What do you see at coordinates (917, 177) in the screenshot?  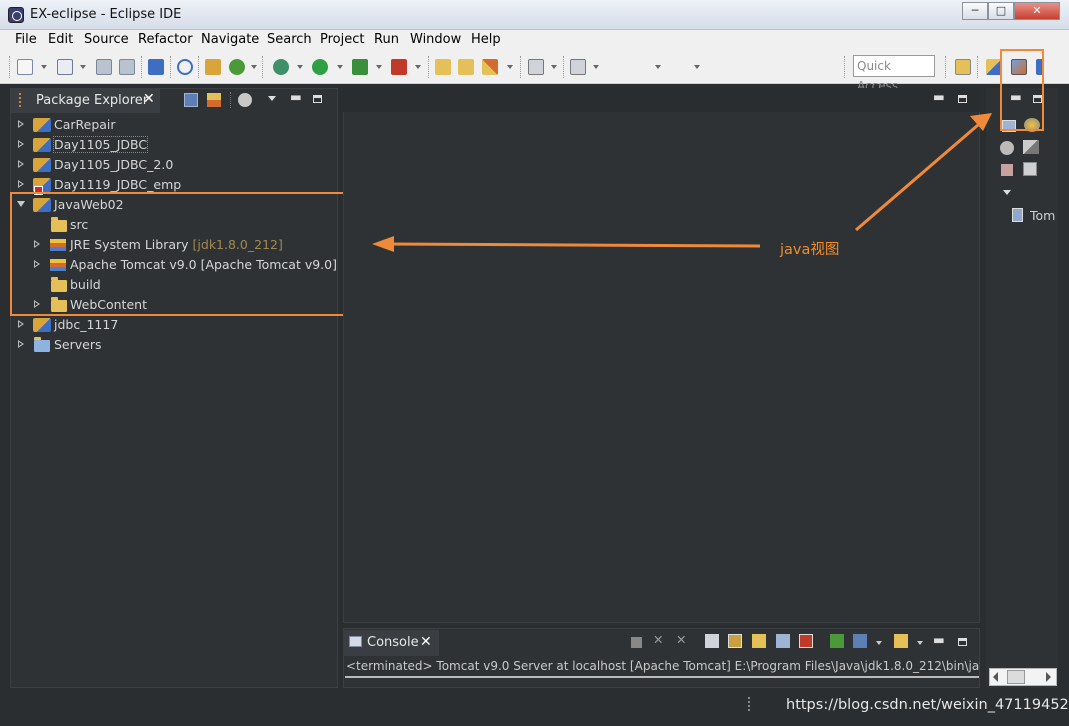 I see `arrow-to-perspective` at bounding box center [917, 177].